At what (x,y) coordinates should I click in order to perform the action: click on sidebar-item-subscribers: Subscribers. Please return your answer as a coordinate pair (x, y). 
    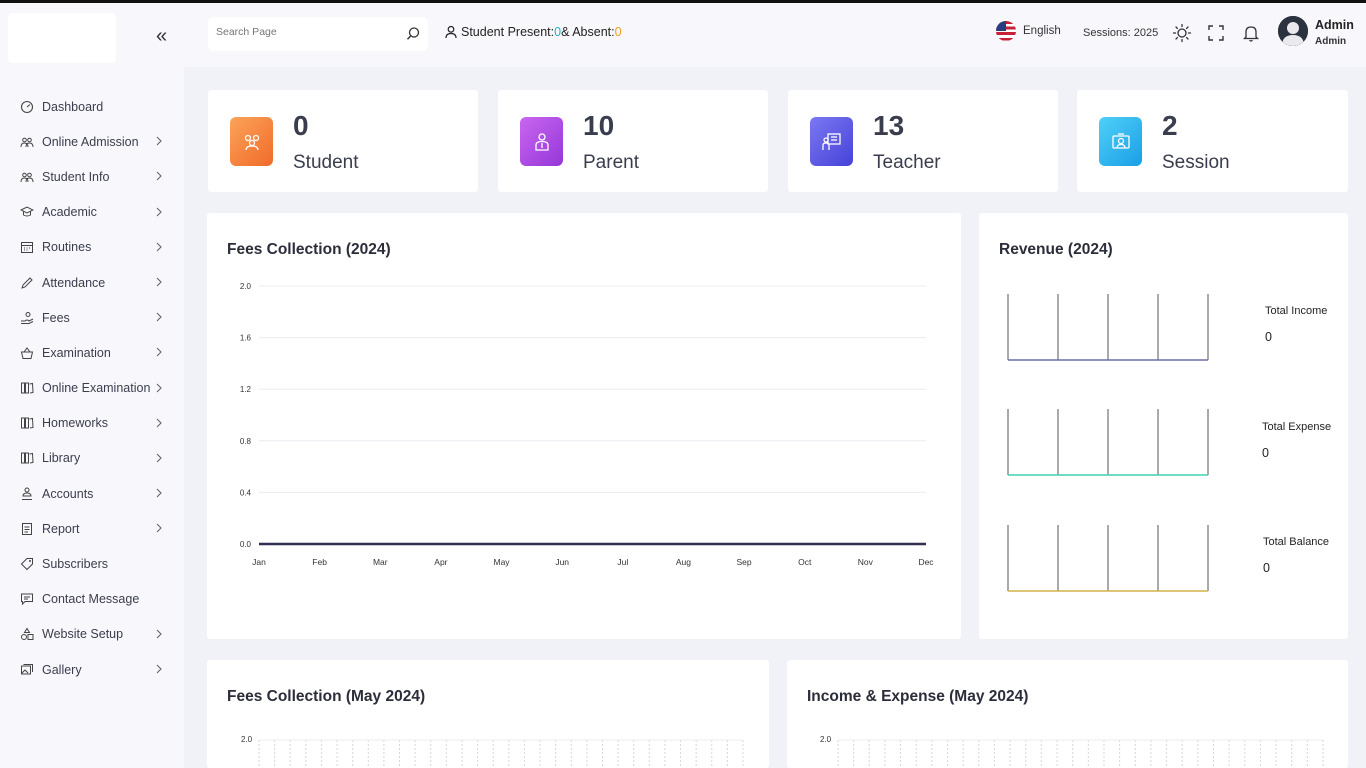
    Looking at the image, I should click on (92, 563).